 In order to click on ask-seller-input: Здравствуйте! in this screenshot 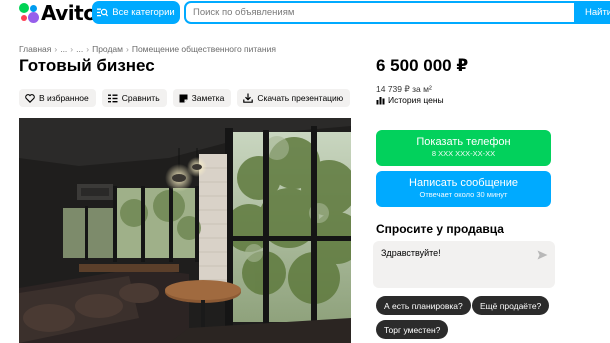, I will do `click(464, 264)`.